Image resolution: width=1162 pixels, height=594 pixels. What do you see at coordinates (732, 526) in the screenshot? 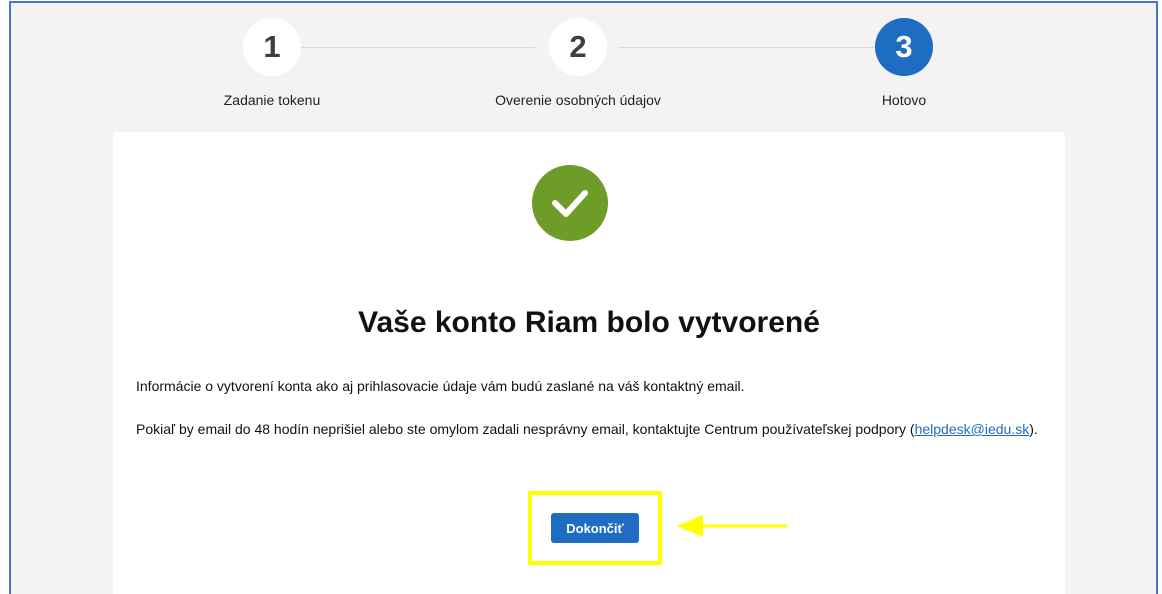
I see `arrow-left-icon` at bounding box center [732, 526].